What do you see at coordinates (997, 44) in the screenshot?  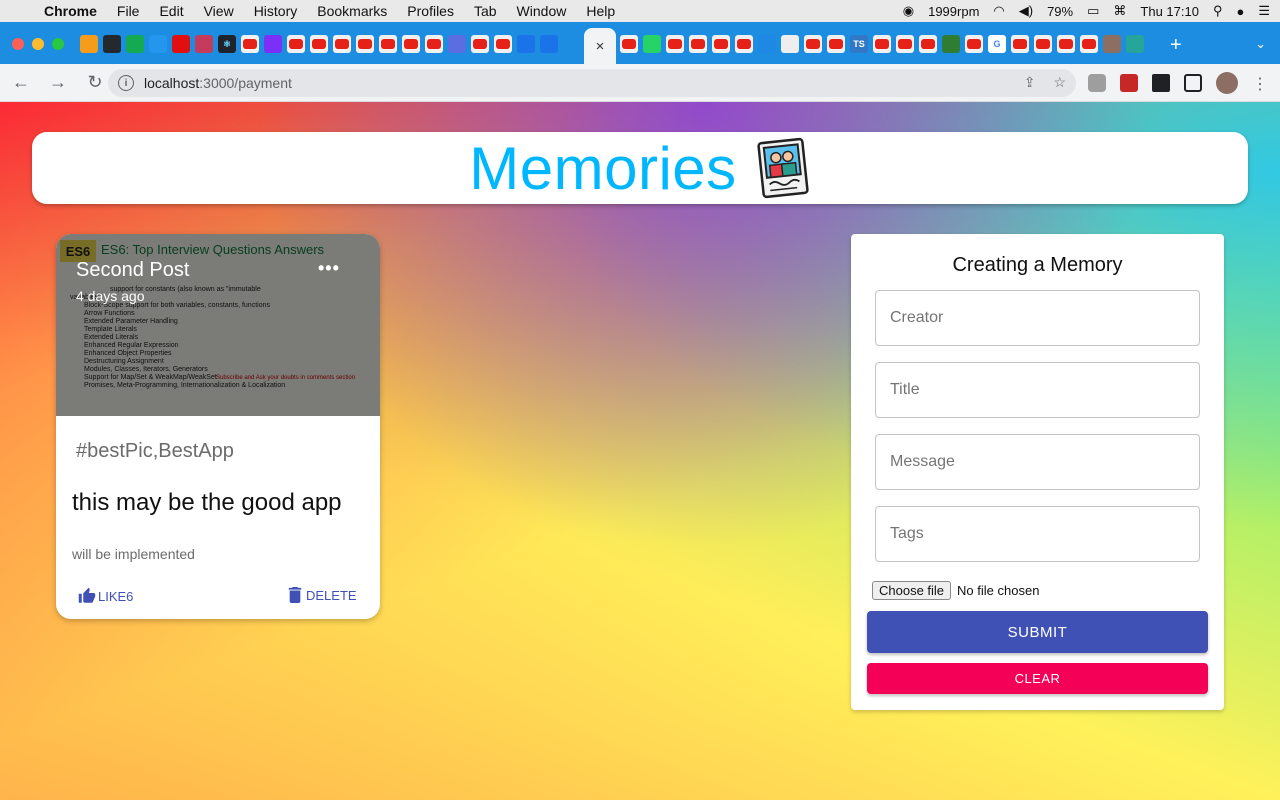 I see `tab-favicon-google: G` at bounding box center [997, 44].